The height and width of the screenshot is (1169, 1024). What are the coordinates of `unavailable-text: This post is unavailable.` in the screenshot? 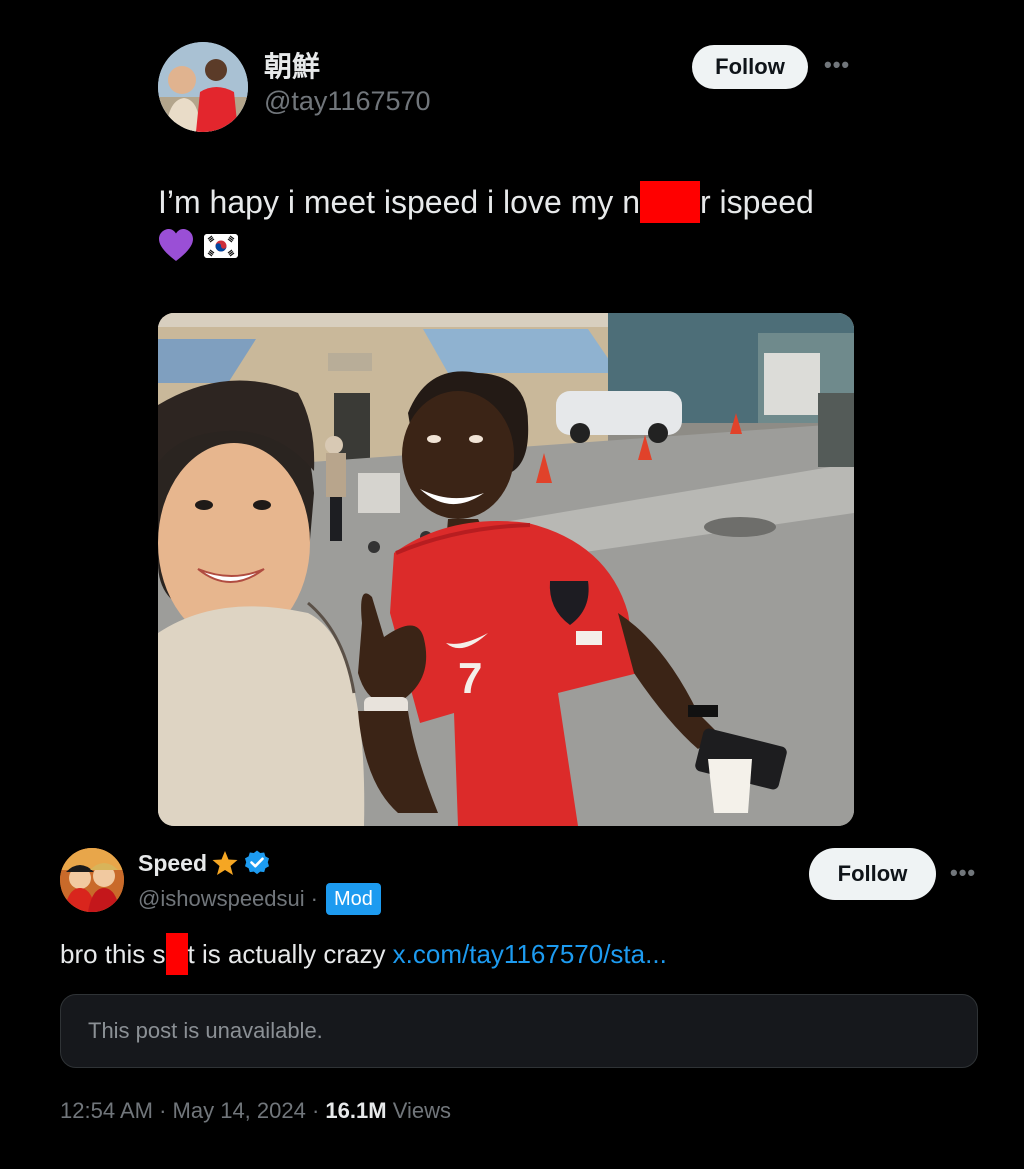 It's located at (205, 1030).